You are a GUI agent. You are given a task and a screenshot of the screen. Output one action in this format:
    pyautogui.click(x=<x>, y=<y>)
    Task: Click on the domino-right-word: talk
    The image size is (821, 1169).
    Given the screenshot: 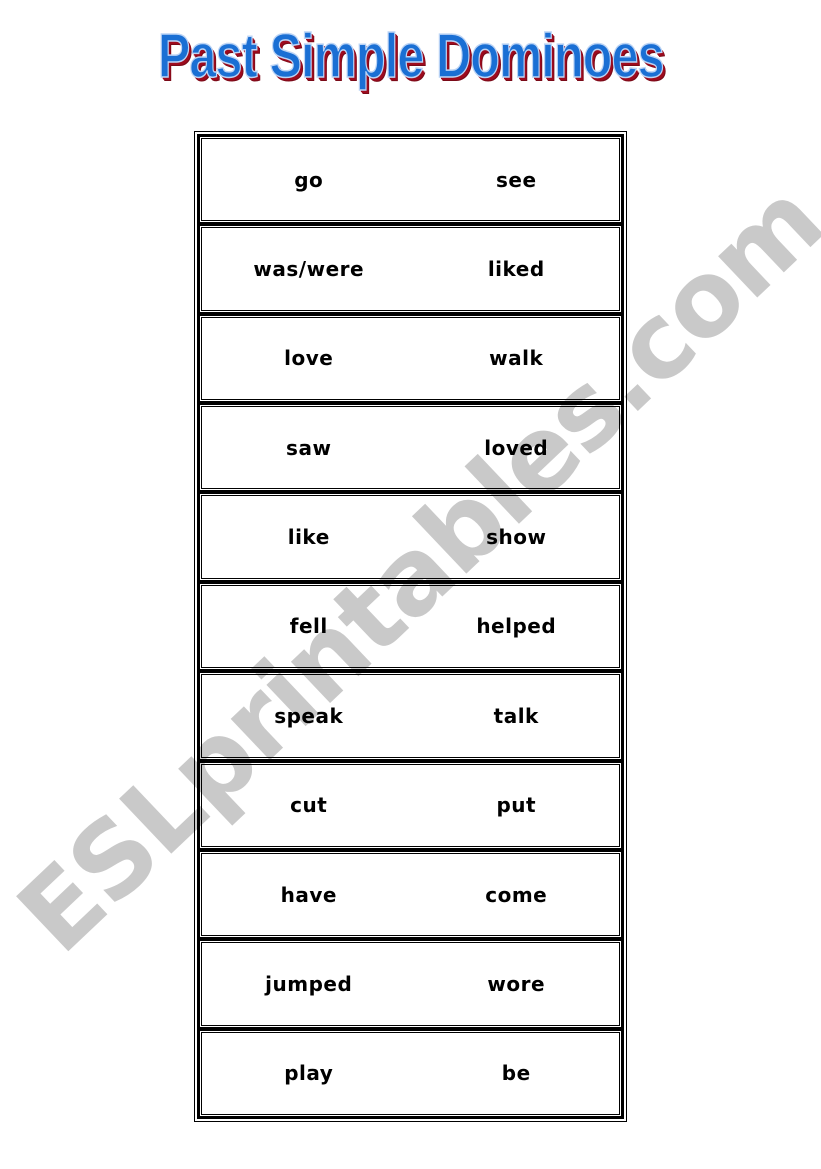 What is the action you would take?
    pyautogui.click(x=516, y=715)
    